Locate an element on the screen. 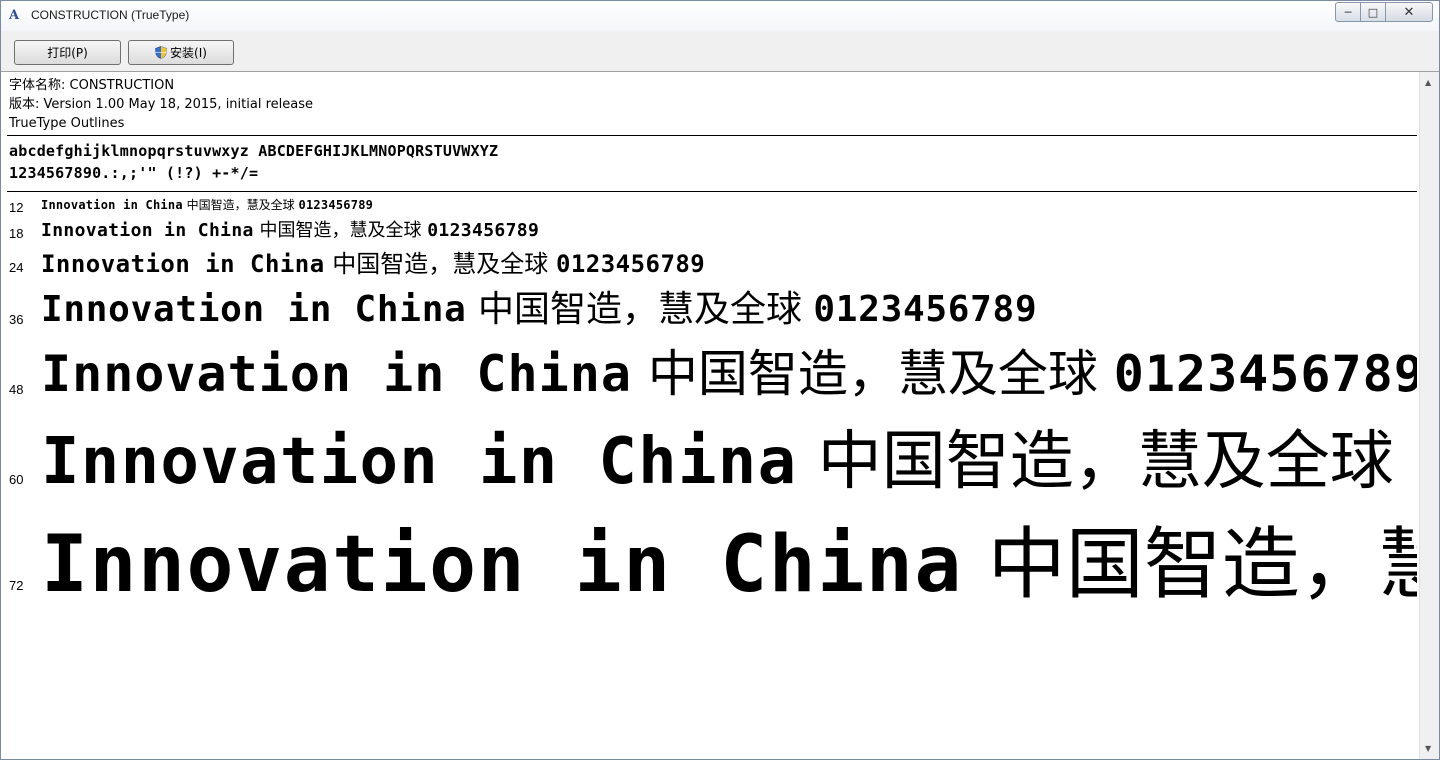 The width and height of the screenshot is (1440, 760). uac-shield-icon is located at coordinates (161, 52).